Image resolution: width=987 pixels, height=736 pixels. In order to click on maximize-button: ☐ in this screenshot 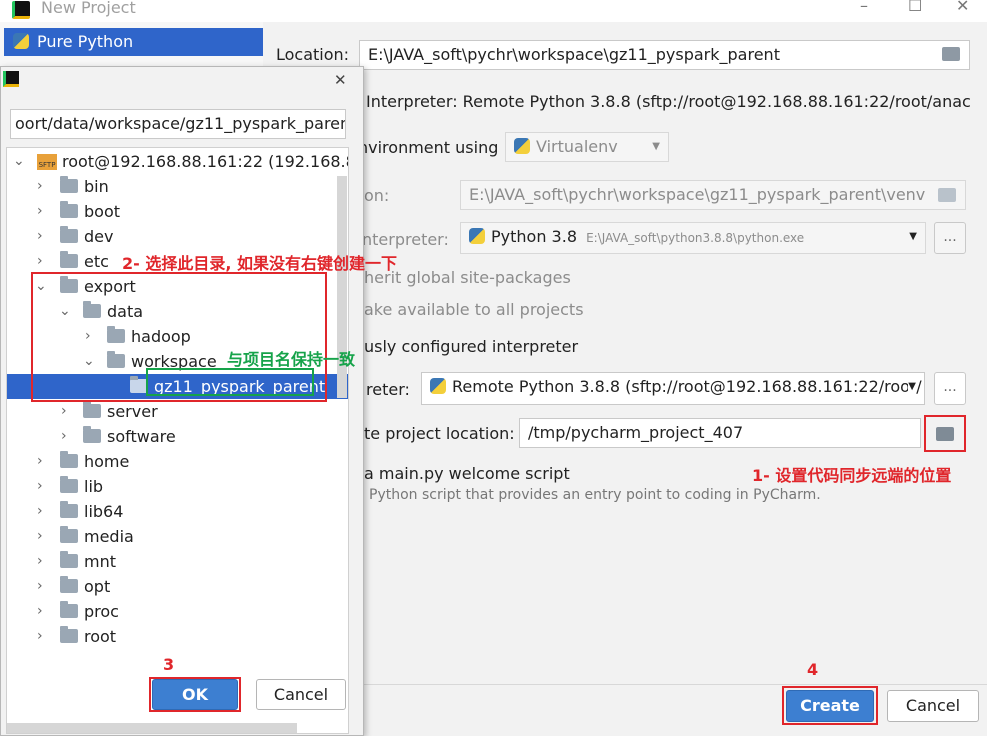, I will do `click(915, 7)`.